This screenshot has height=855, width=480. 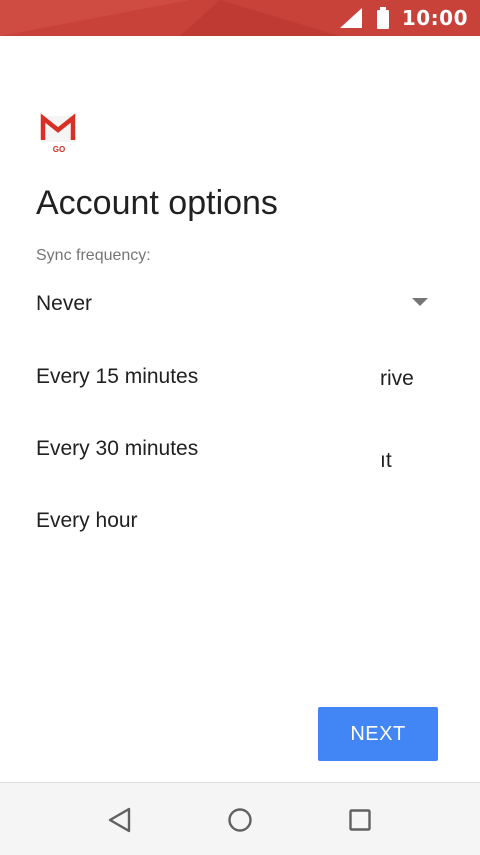 I want to click on sync-frequency-label: Sync frequency:, so click(x=93, y=255).